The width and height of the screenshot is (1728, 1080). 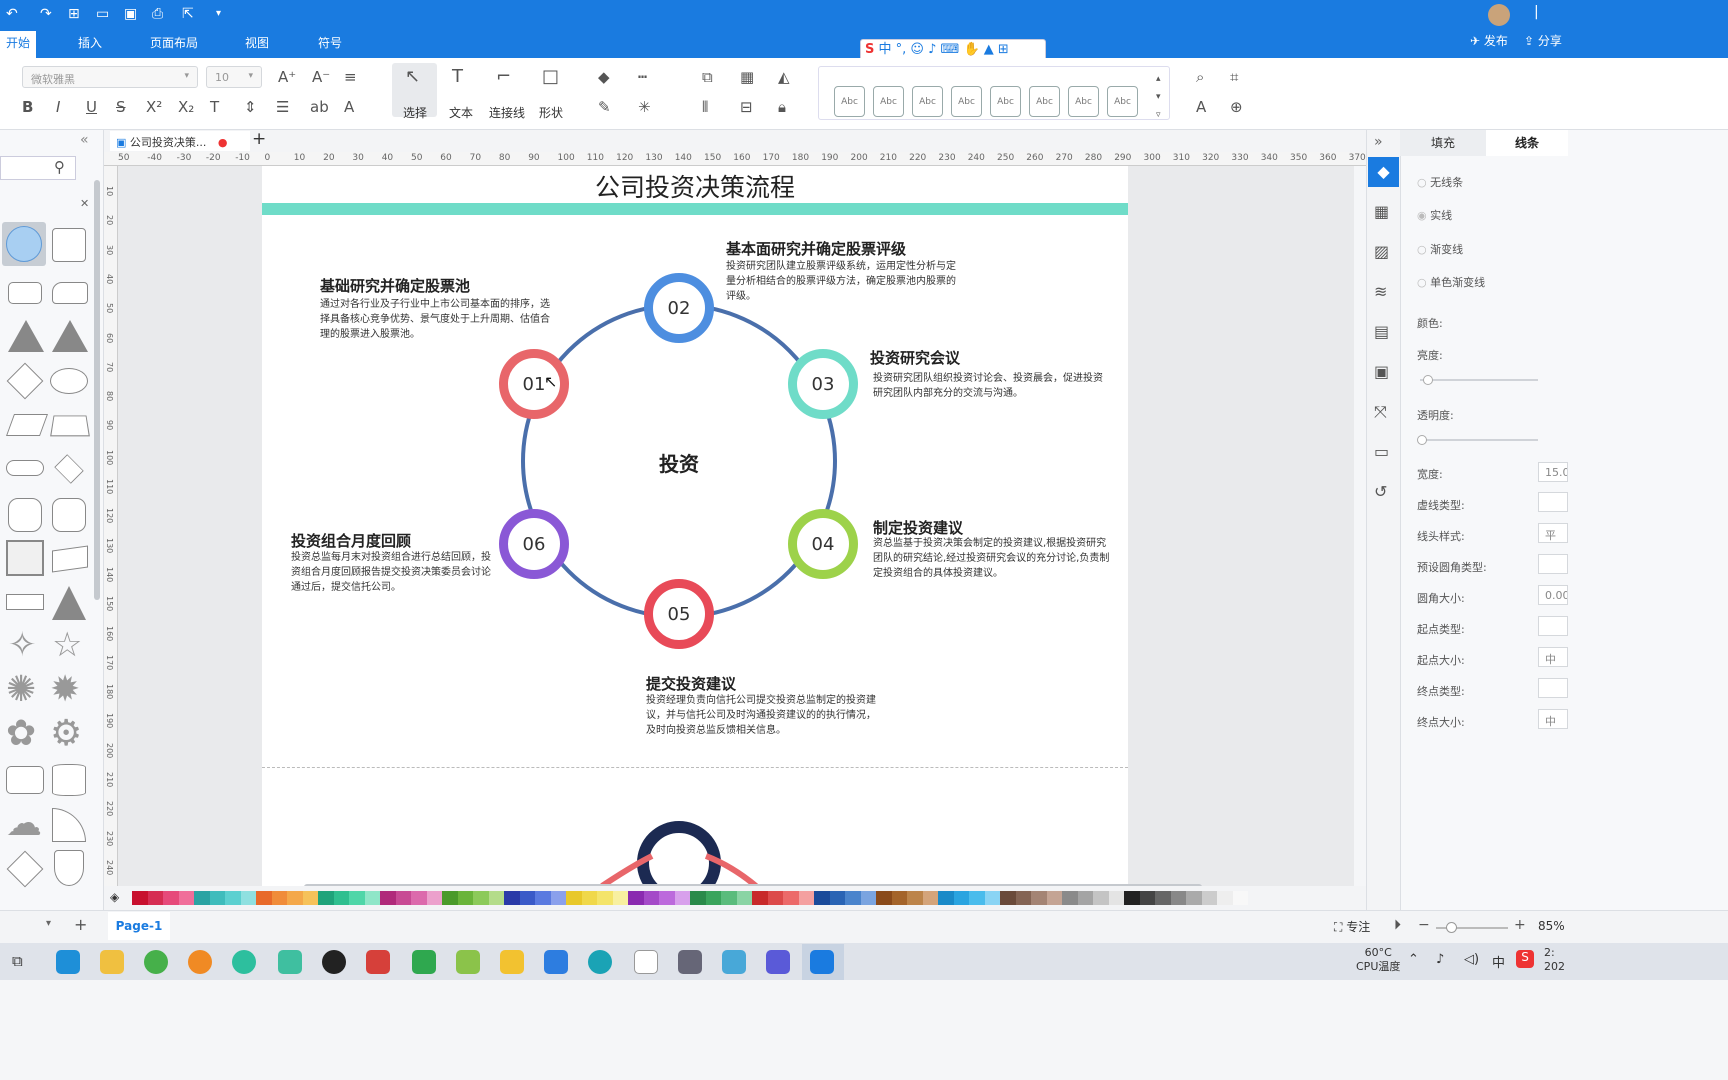 What do you see at coordinates (642, 77) in the screenshot?
I see `line-style-icon: ┅` at bounding box center [642, 77].